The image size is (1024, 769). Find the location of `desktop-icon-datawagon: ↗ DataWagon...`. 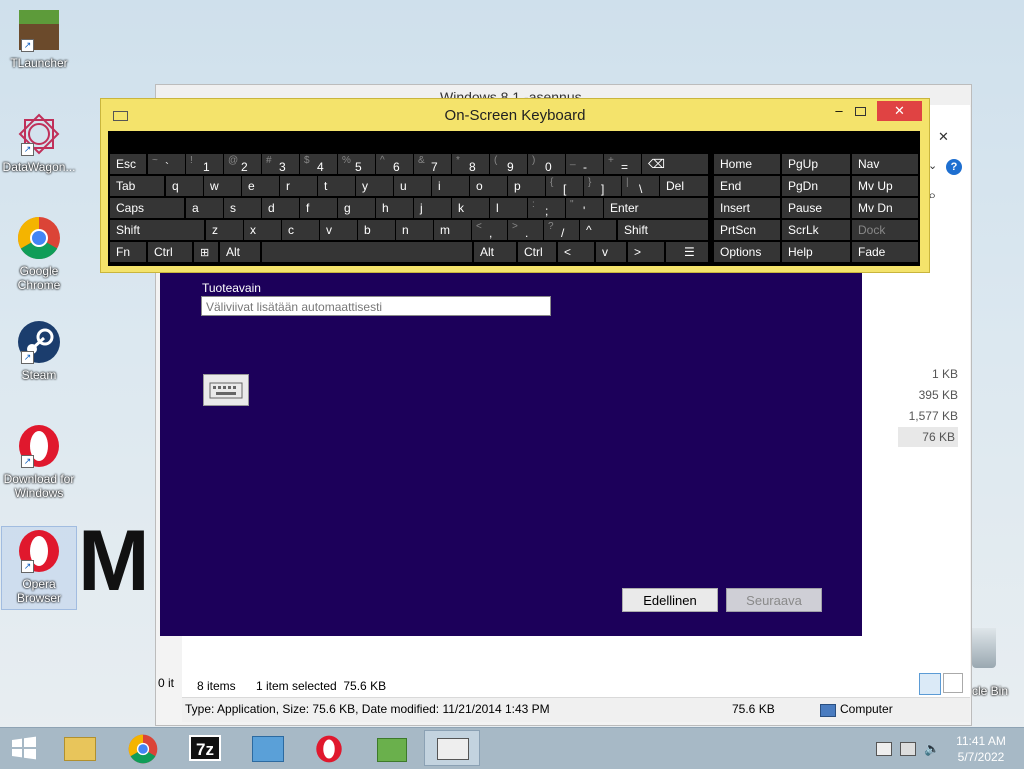

desktop-icon-datawagon: ↗ DataWagon... is located at coordinates (39, 140).